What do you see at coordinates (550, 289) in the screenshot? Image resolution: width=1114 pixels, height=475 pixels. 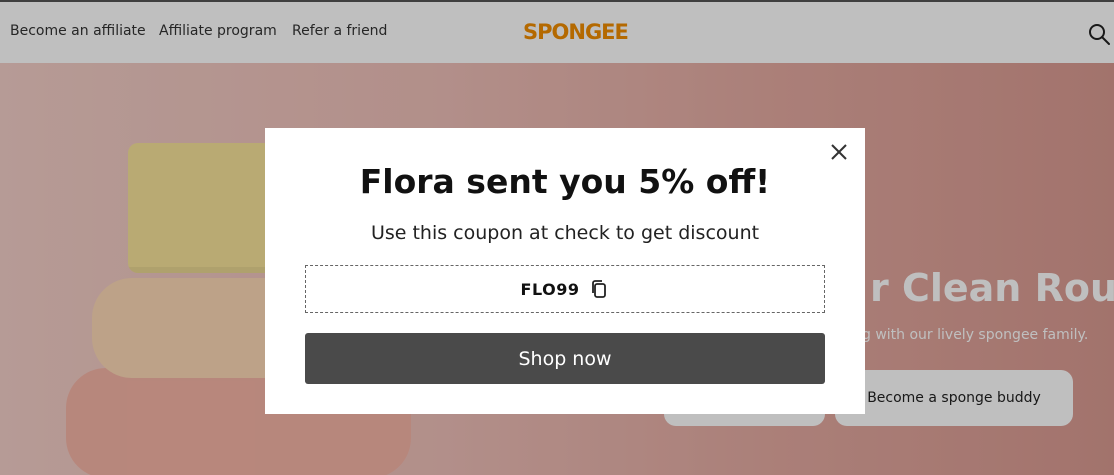 I see `coupon-code: FLO99` at bounding box center [550, 289].